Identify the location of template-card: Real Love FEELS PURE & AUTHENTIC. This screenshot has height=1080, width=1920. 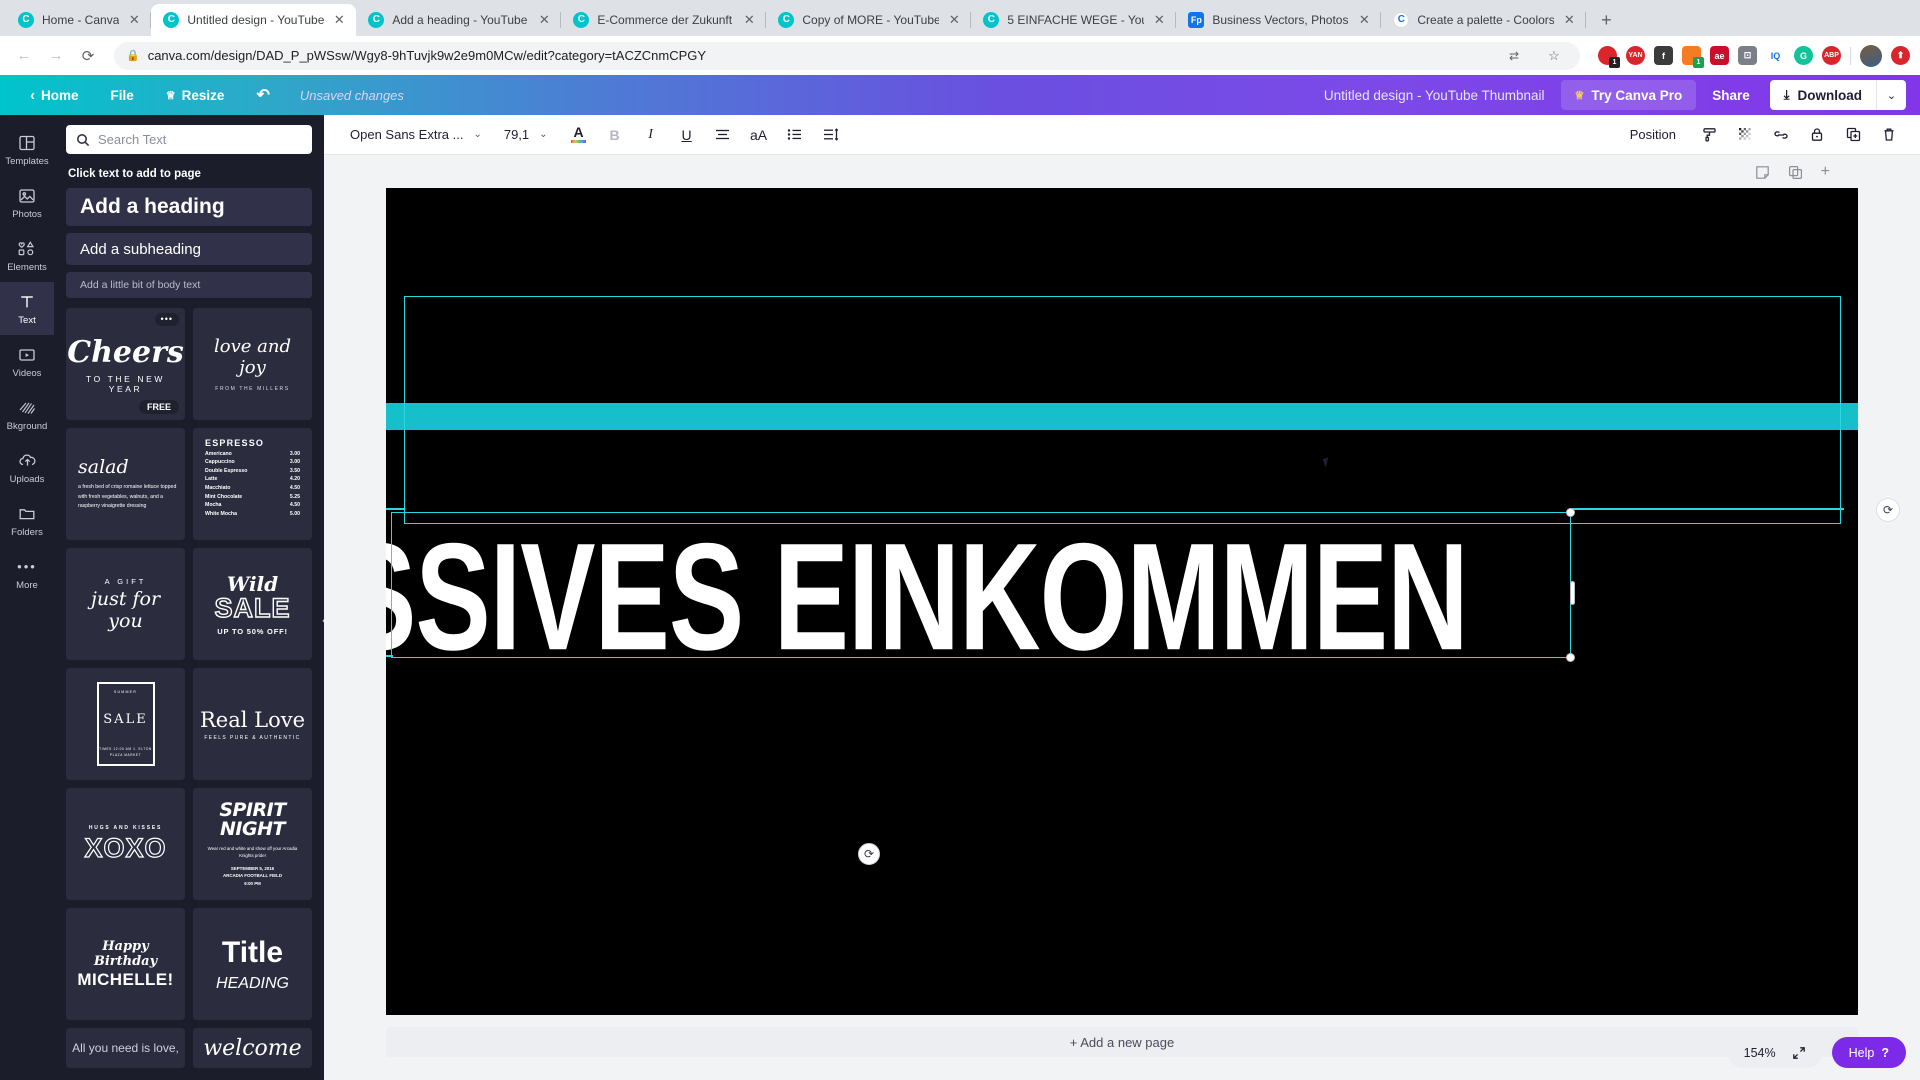
(252, 724).